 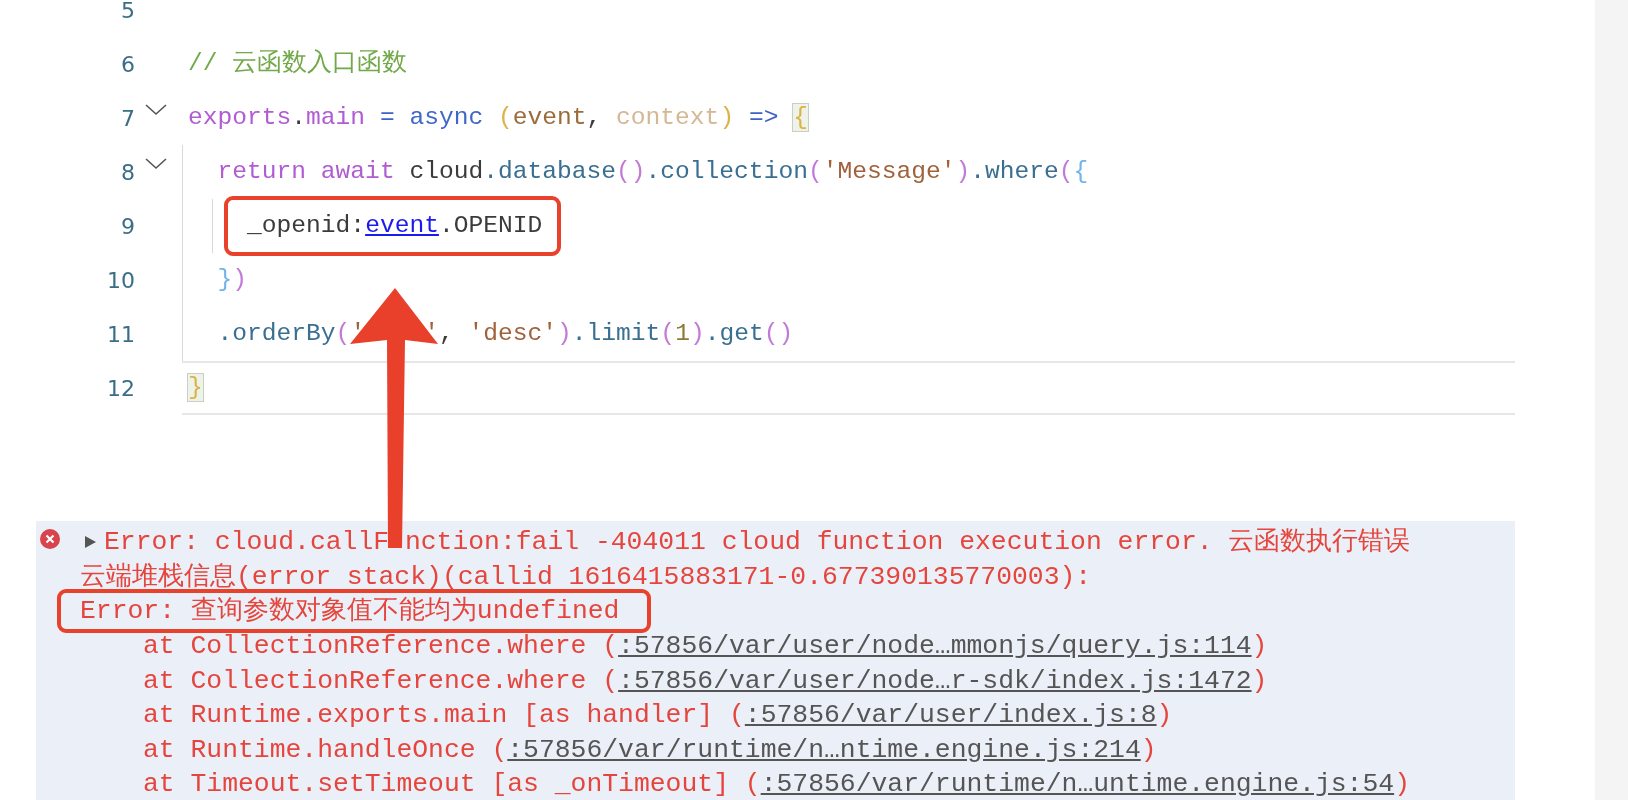 What do you see at coordinates (90, 542) in the screenshot?
I see `expand-triangle-icon` at bounding box center [90, 542].